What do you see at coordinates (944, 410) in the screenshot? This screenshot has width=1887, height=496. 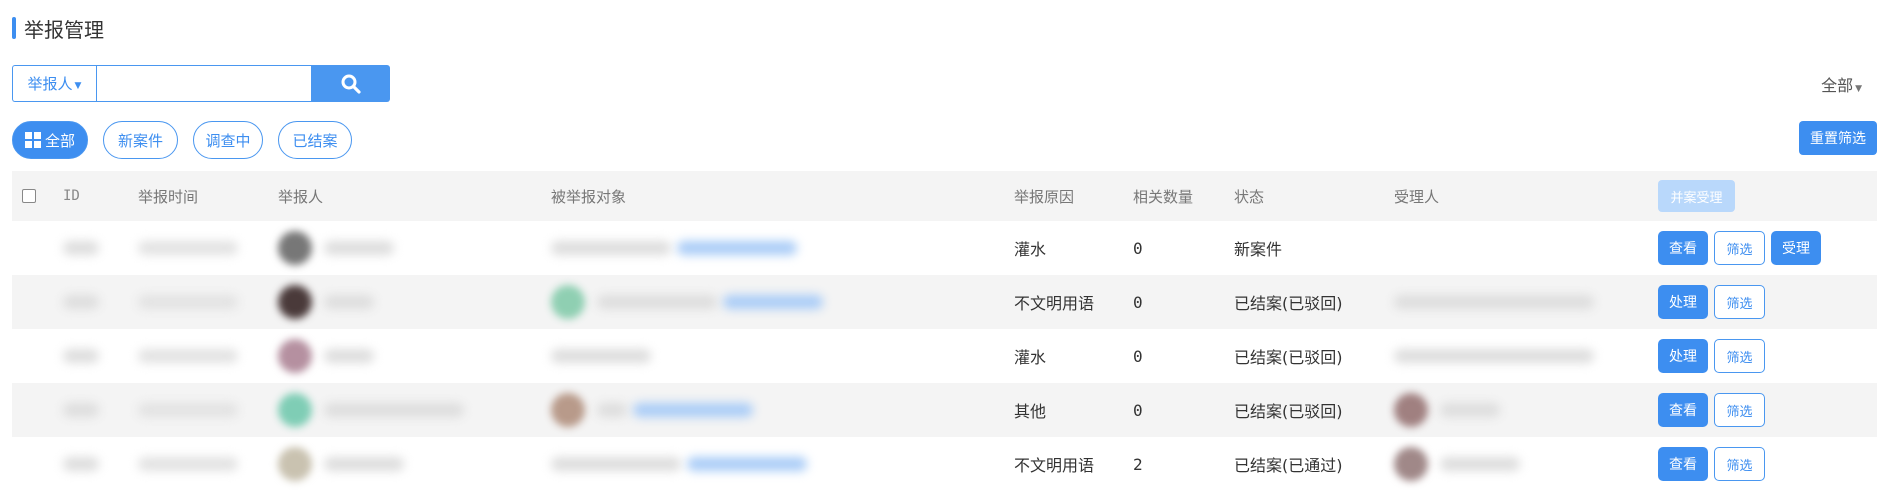 I see `table-row: 其他 0 已结案(已驳回) 查看 筛选` at bounding box center [944, 410].